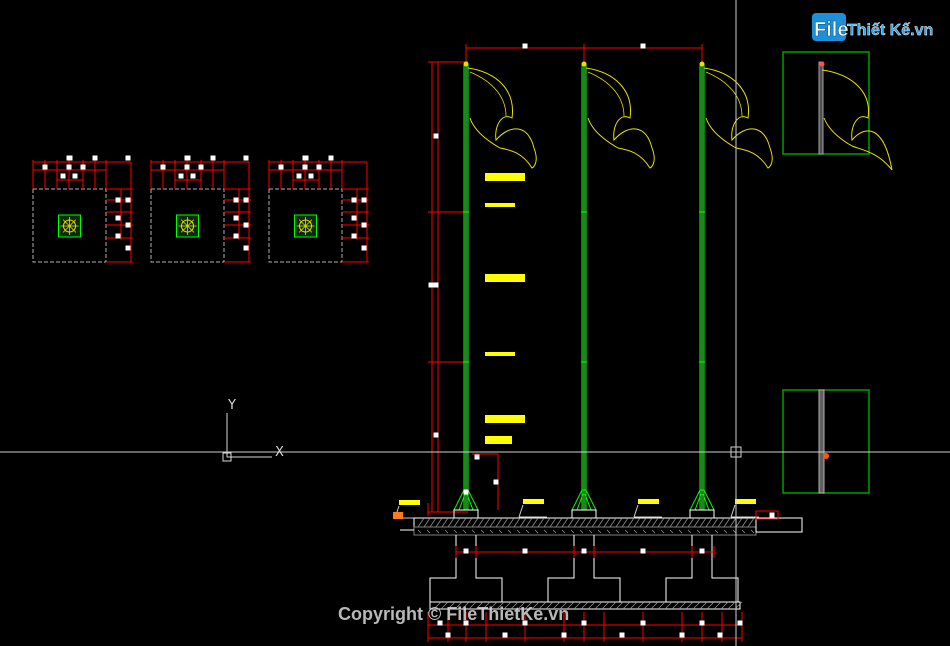  What do you see at coordinates (821, 108) in the screenshot?
I see `detail-pole` at bounding box center [821, 108].